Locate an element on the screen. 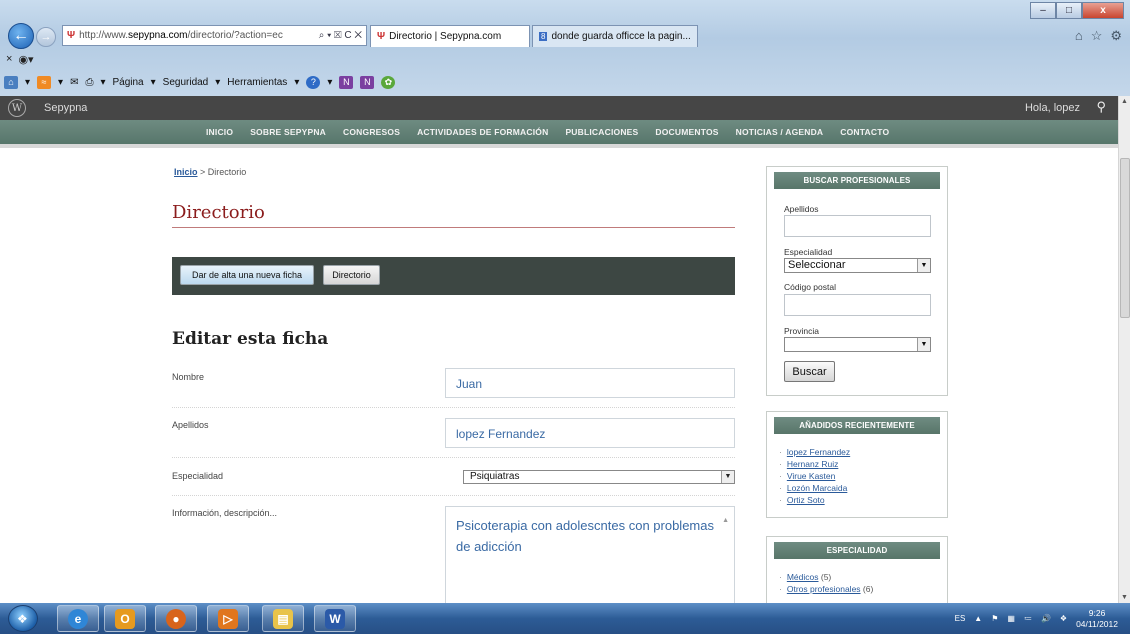 This screenshot has height=634, width=1130. research-icon: ✿ is located at coordinates (388, 82).